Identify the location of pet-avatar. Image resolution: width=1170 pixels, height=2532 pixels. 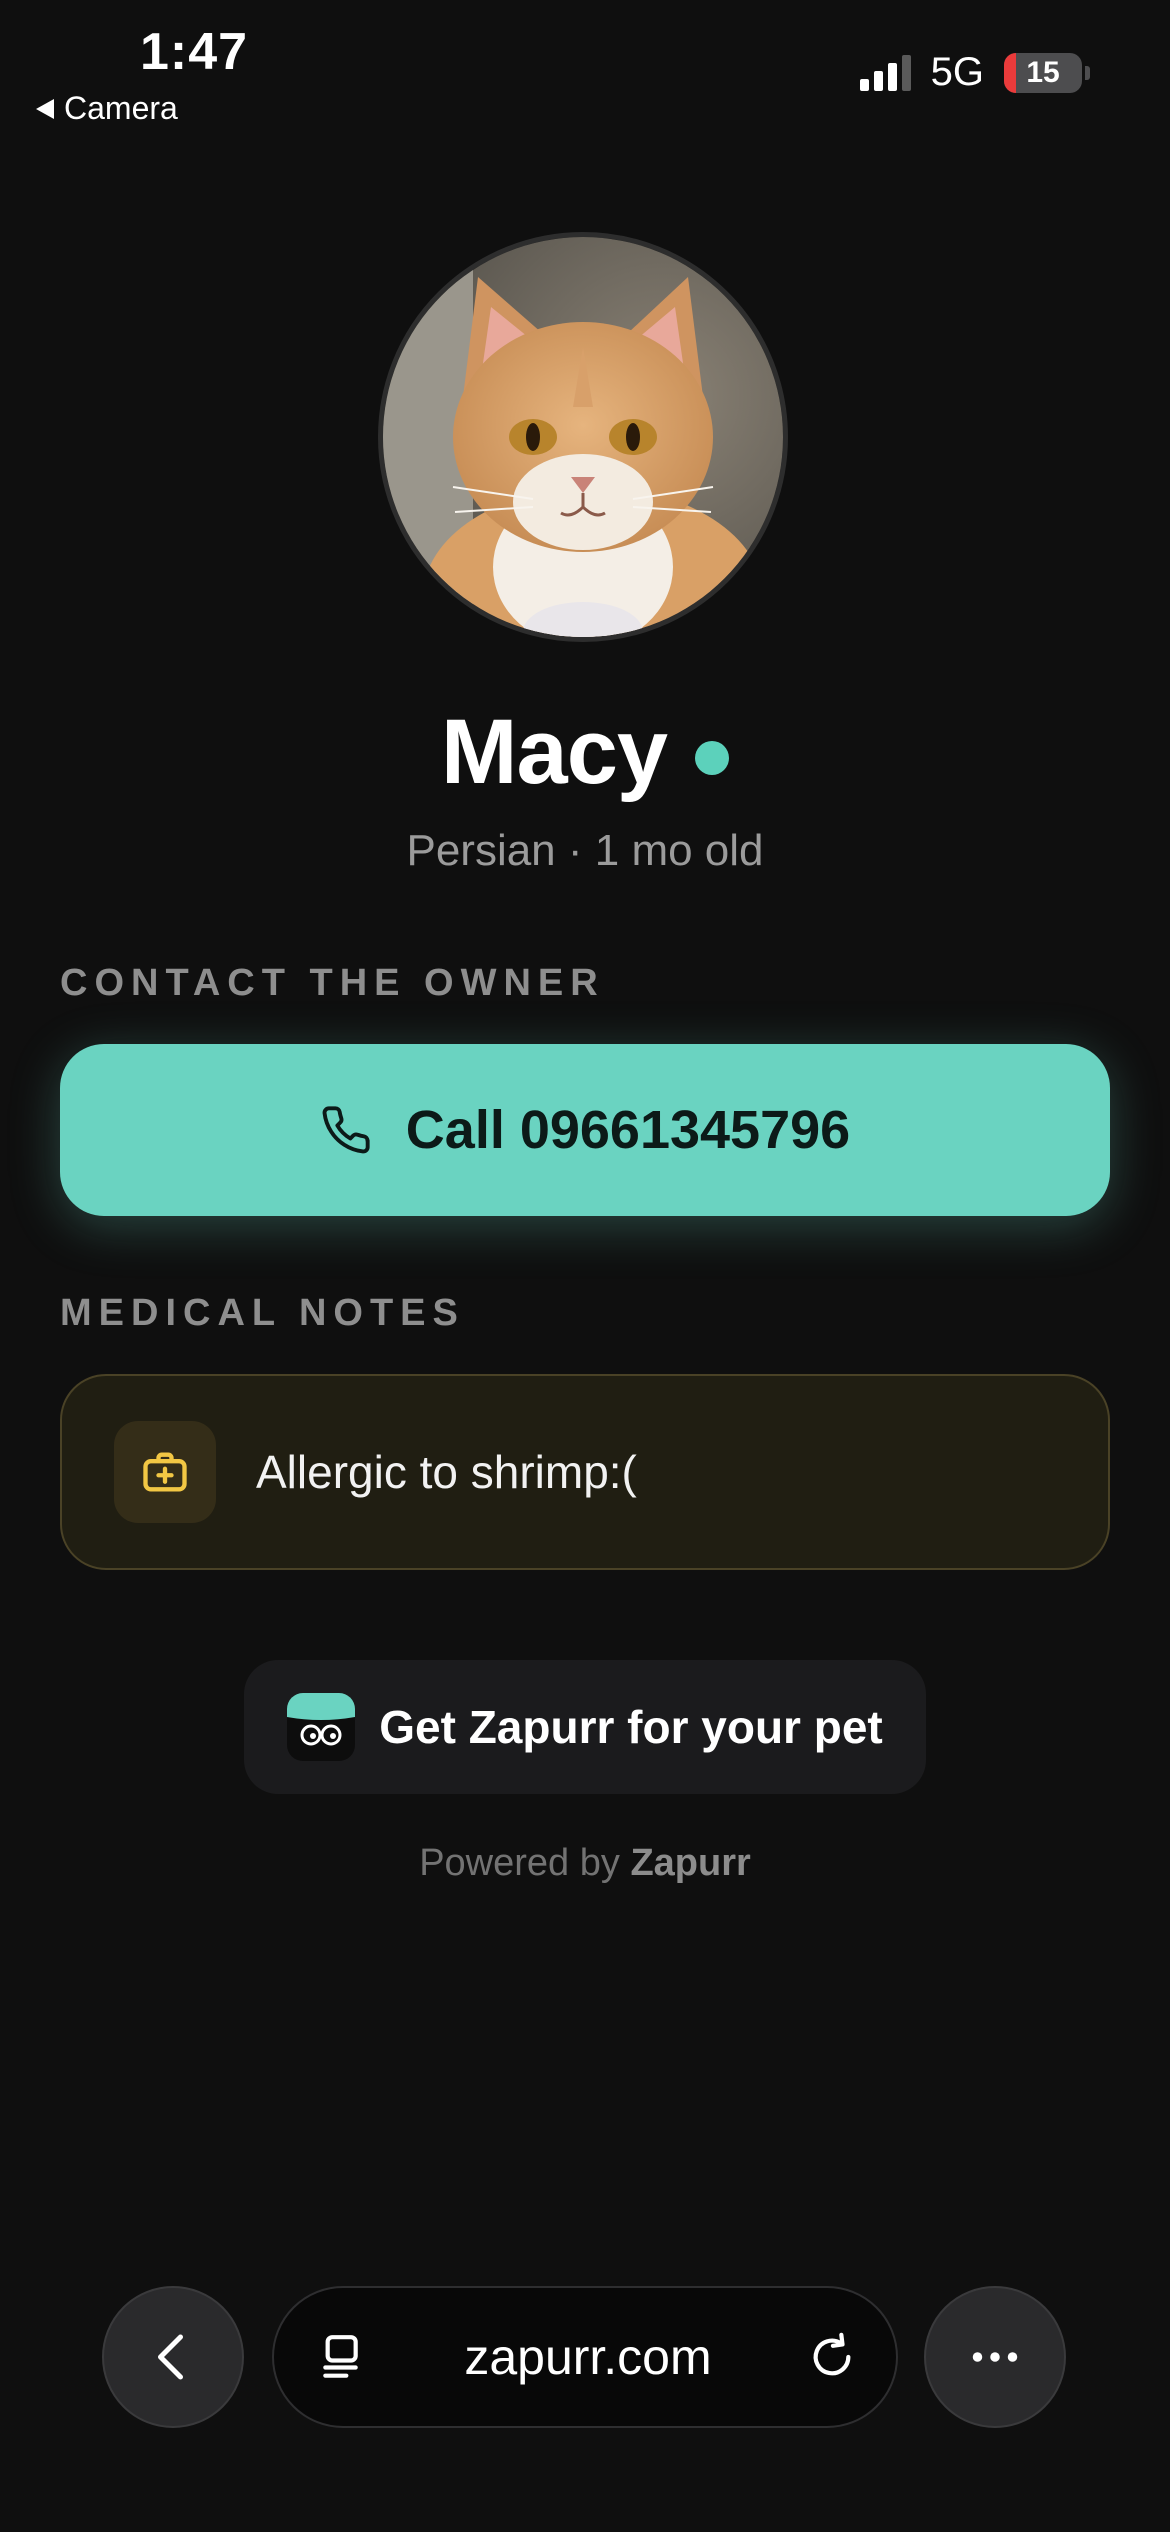
(583, 437).